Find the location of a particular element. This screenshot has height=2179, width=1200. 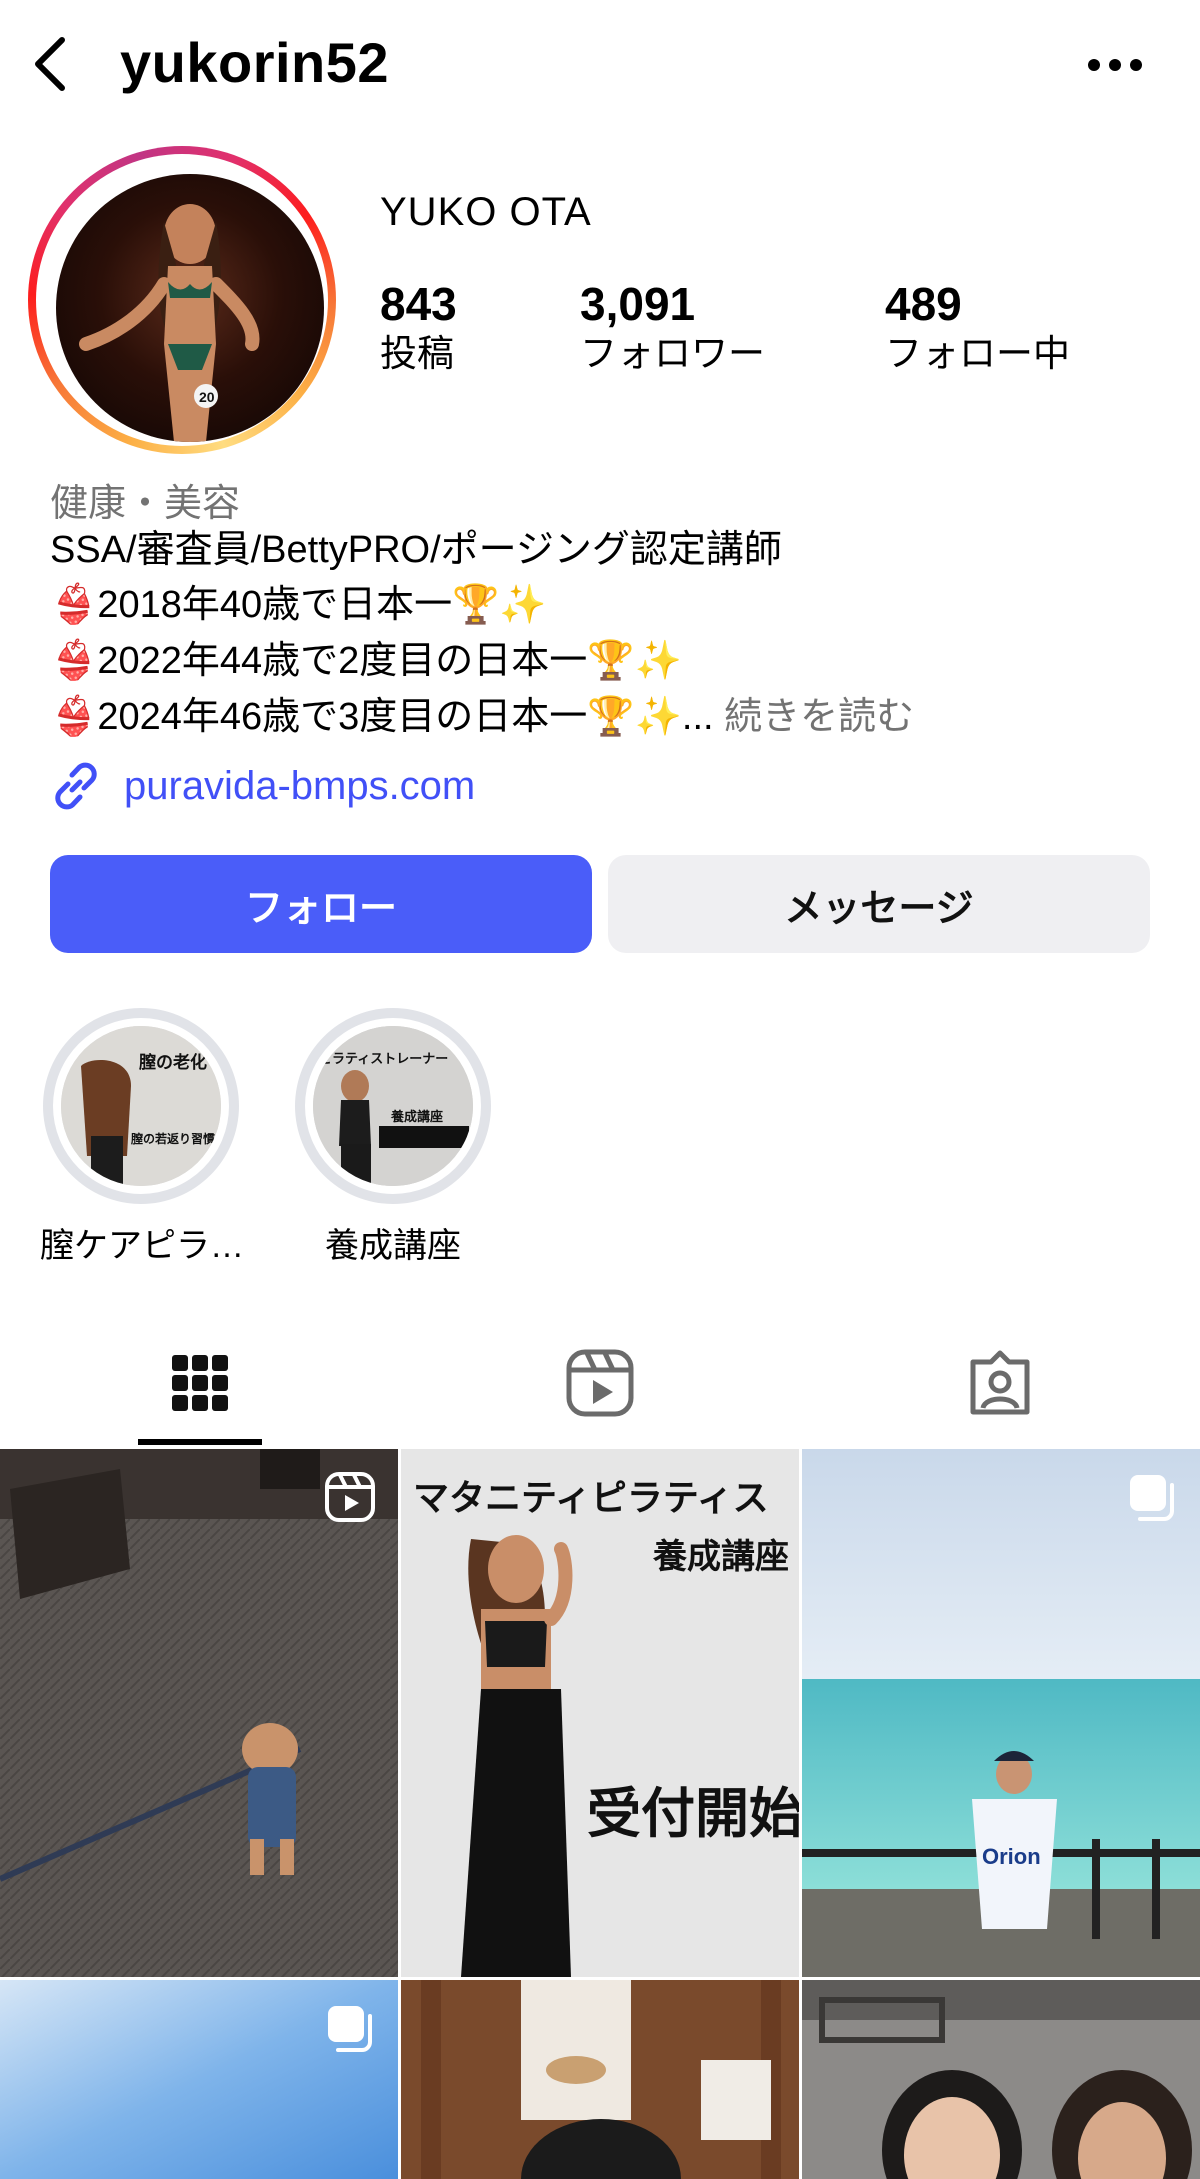

stat-following: 489 フォロー中 is located at coordinates (977, 328).